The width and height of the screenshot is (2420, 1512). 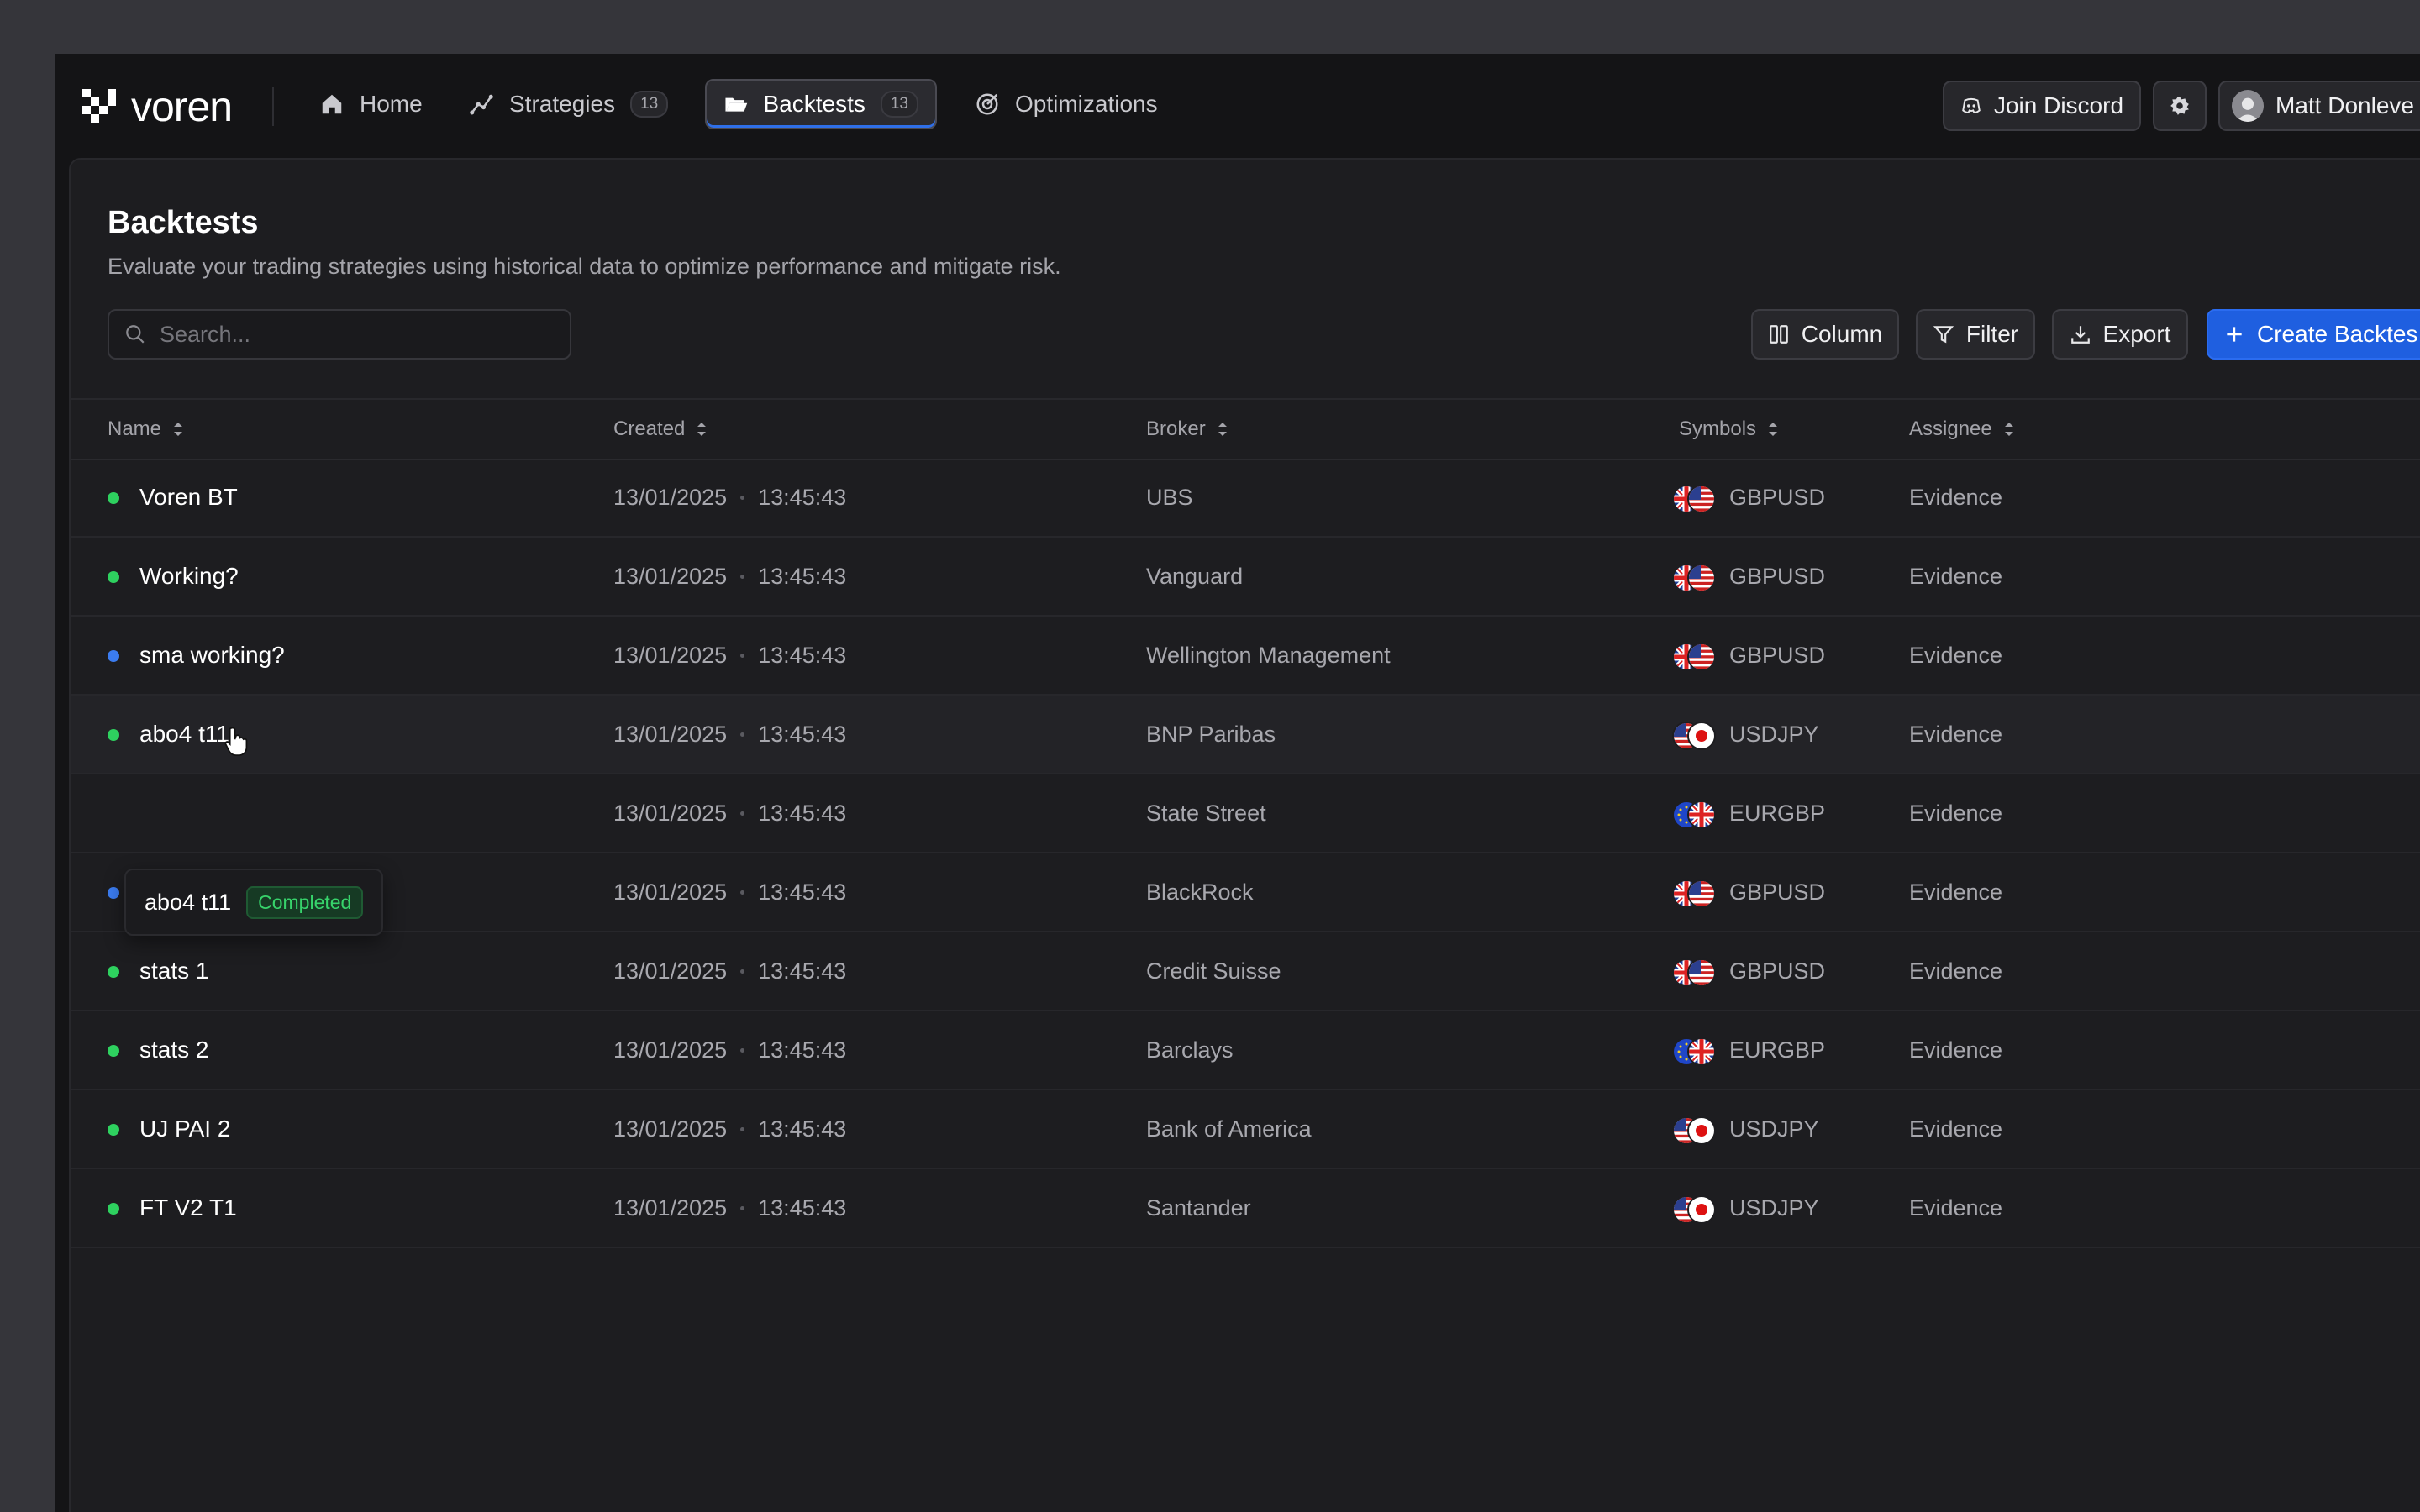 I want to click on settings-button, so click(x=2180, y=106).